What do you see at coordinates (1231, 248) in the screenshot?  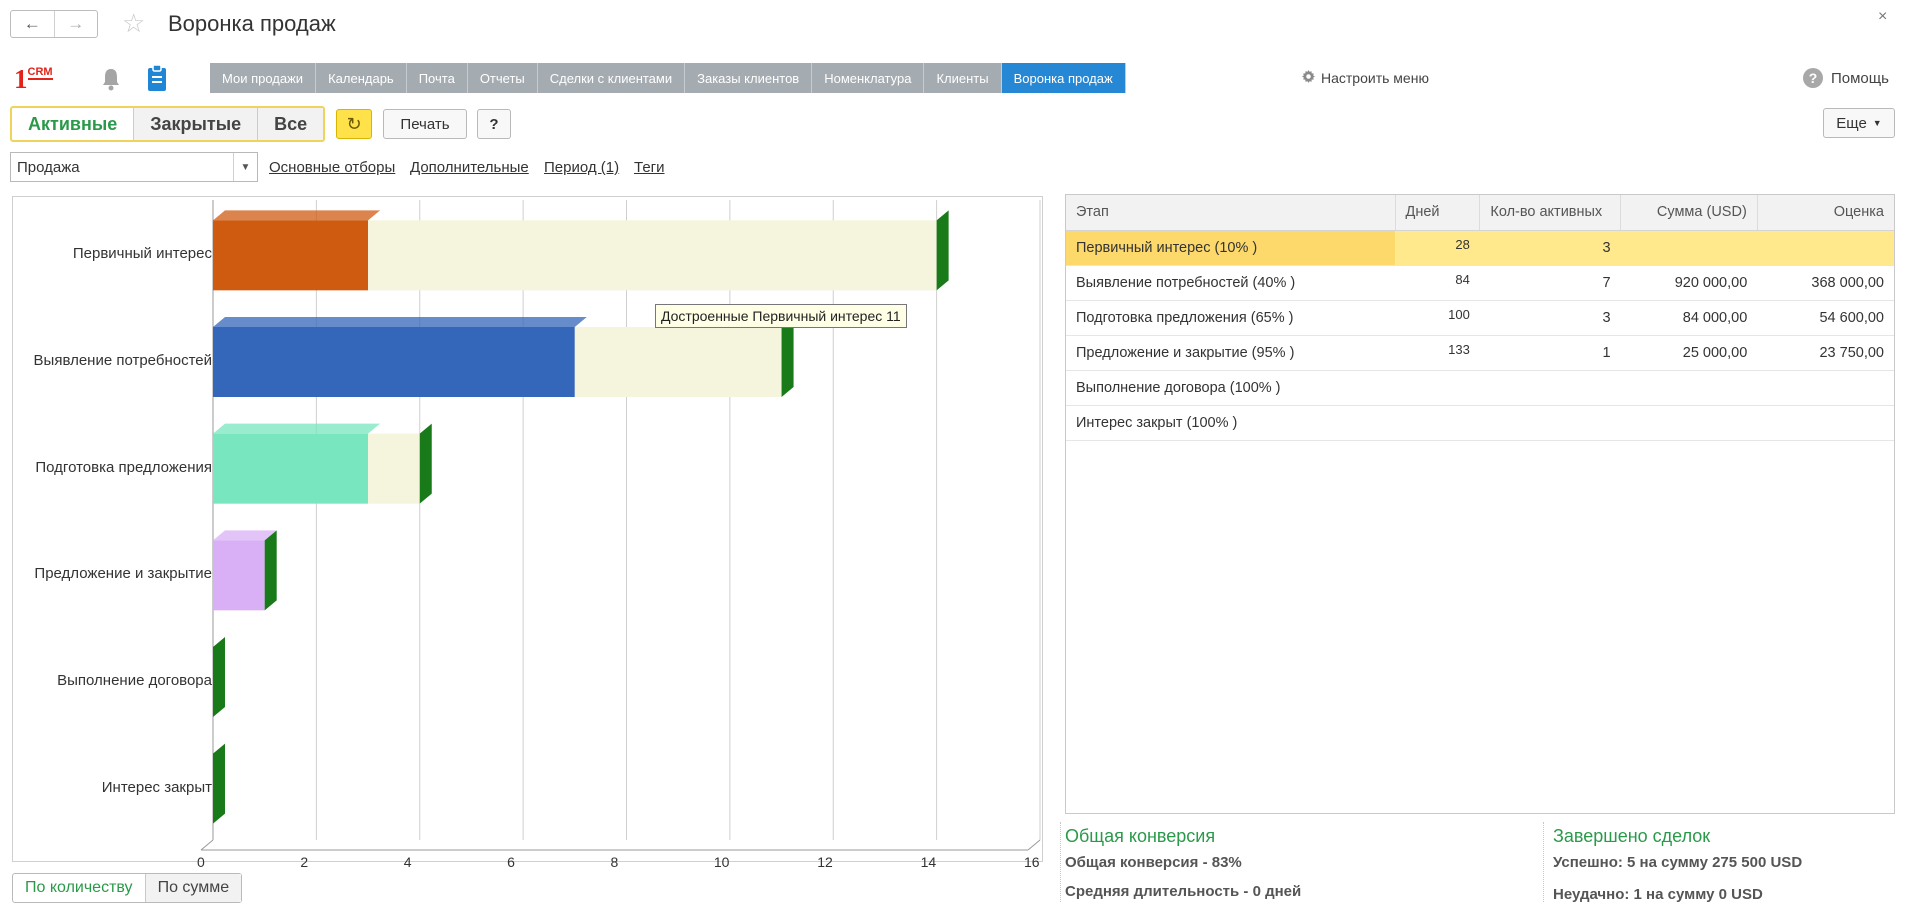 I see `cell-stage: Первичный интерес (10% )` at bounding box center [1231, 248].